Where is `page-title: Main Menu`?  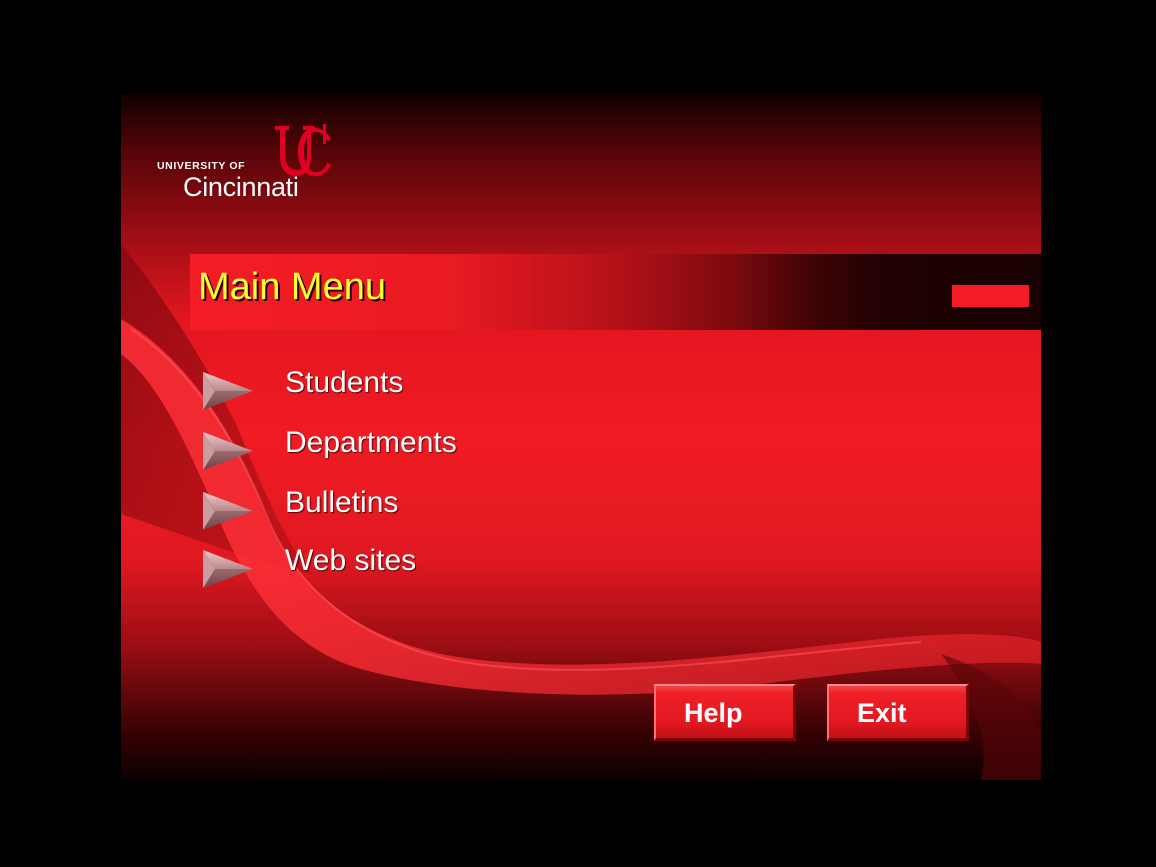 page-title: Main Menu is located at coordinates (292, 287).